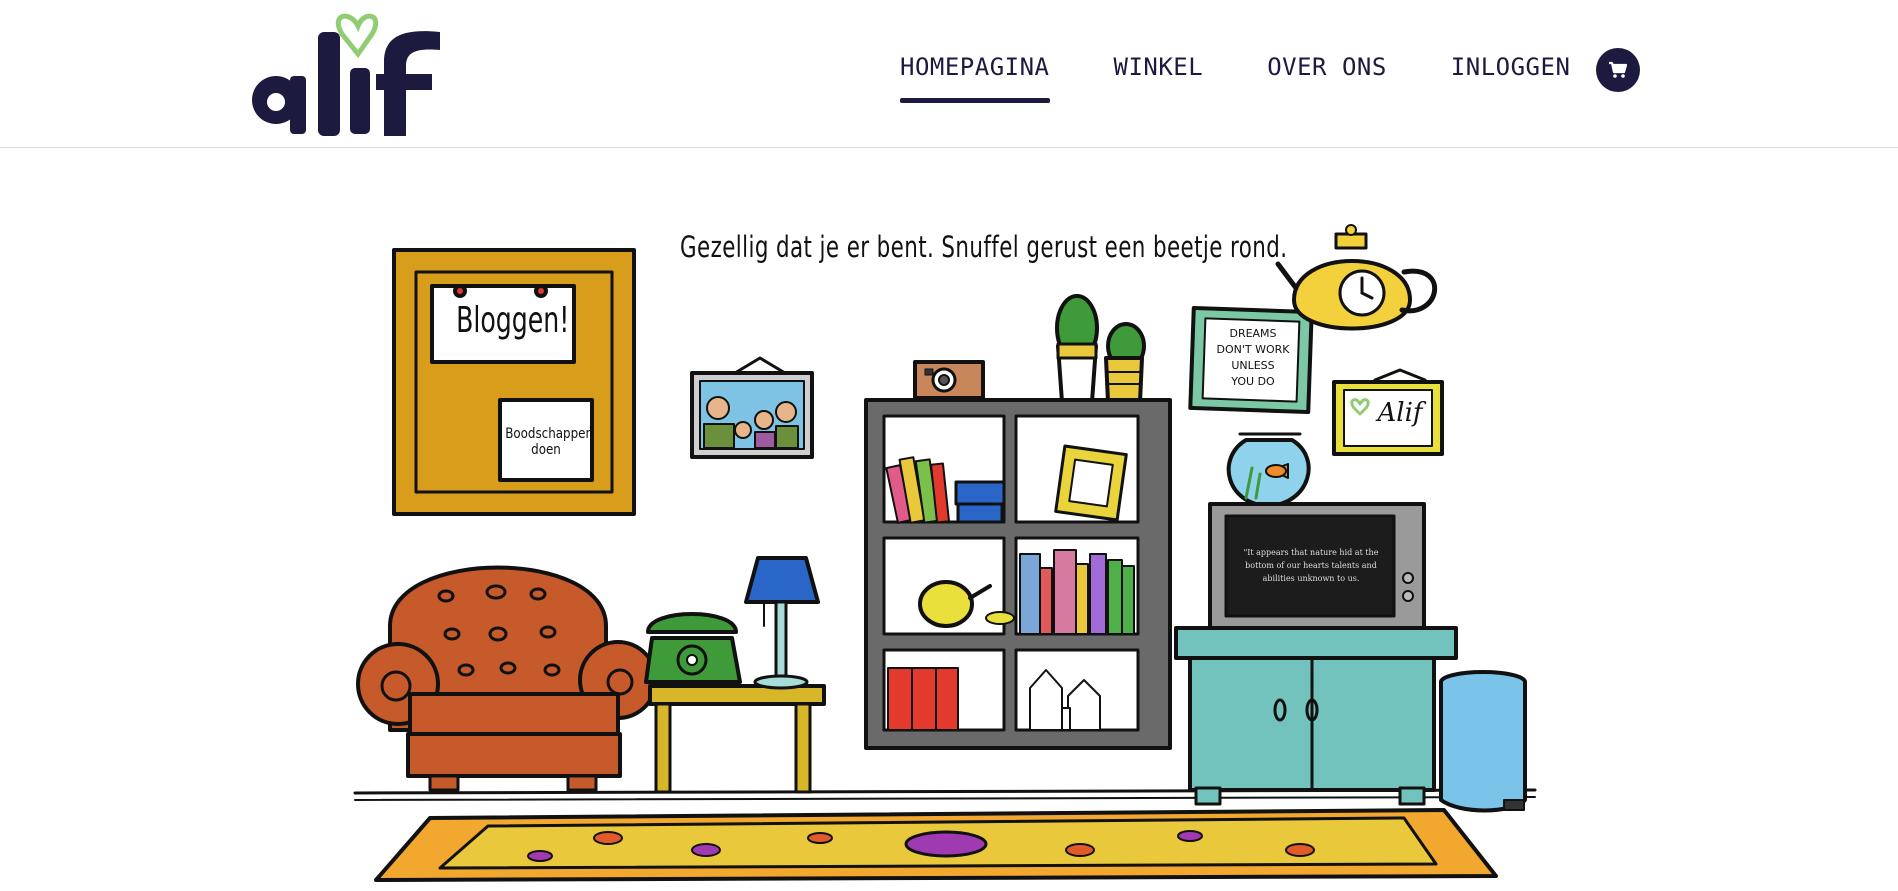  What do you see at coordinates (1018, 574) in the screenshot?
I see `bookshelf` at bounding box center [1018, 574].